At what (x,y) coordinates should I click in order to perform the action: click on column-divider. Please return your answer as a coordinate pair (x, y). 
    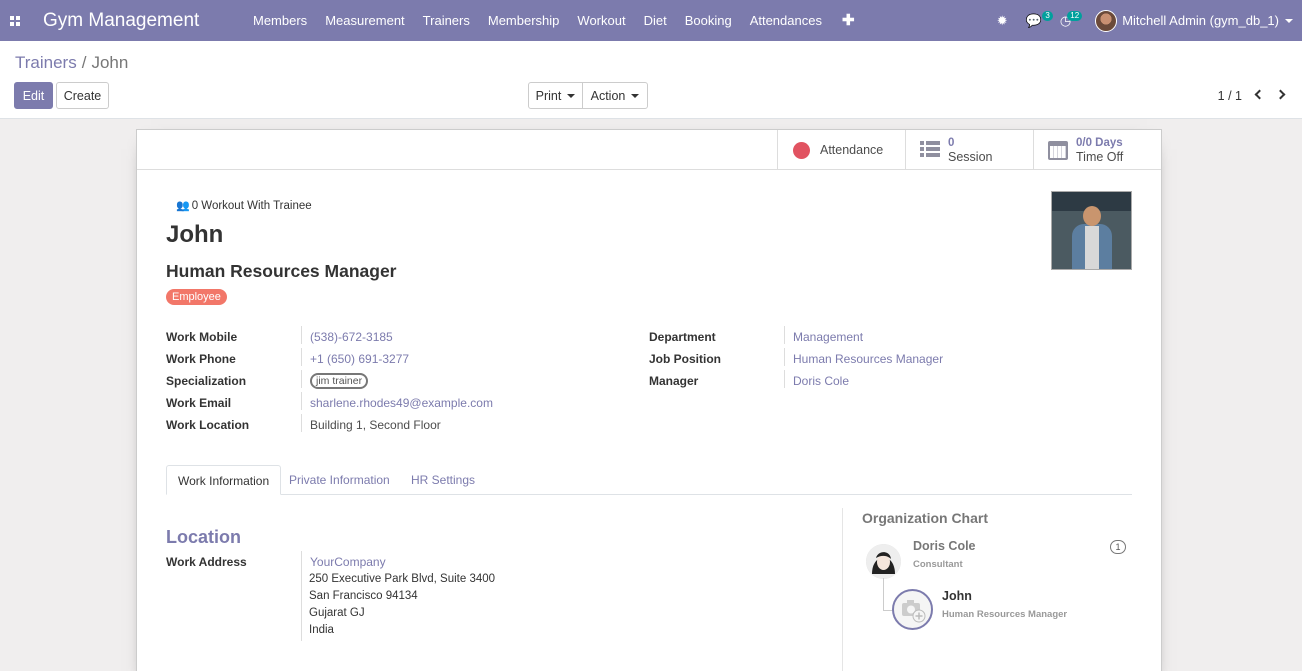
    Looking at the image, I should click on (842, 589).